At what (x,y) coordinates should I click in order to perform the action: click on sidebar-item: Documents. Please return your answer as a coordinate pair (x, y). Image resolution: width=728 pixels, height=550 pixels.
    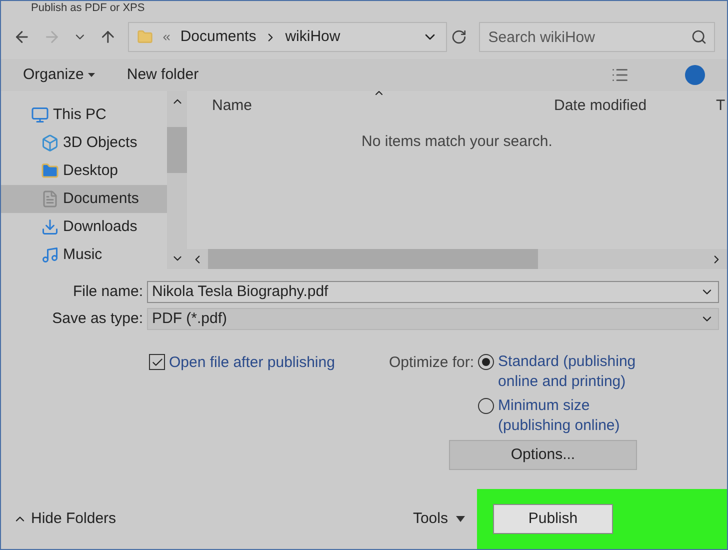
    Looking at the image, I should click on (84, 199).